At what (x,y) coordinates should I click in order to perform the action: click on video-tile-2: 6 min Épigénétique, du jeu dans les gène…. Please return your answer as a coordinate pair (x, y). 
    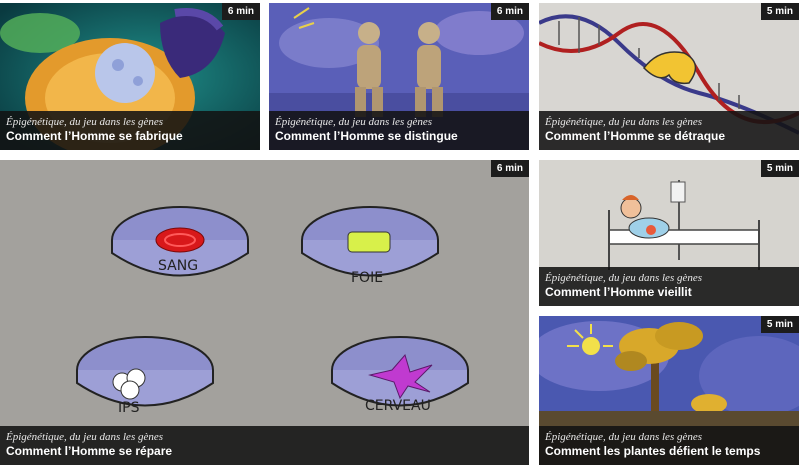
    Looking at the image, I should click on (399, 76).